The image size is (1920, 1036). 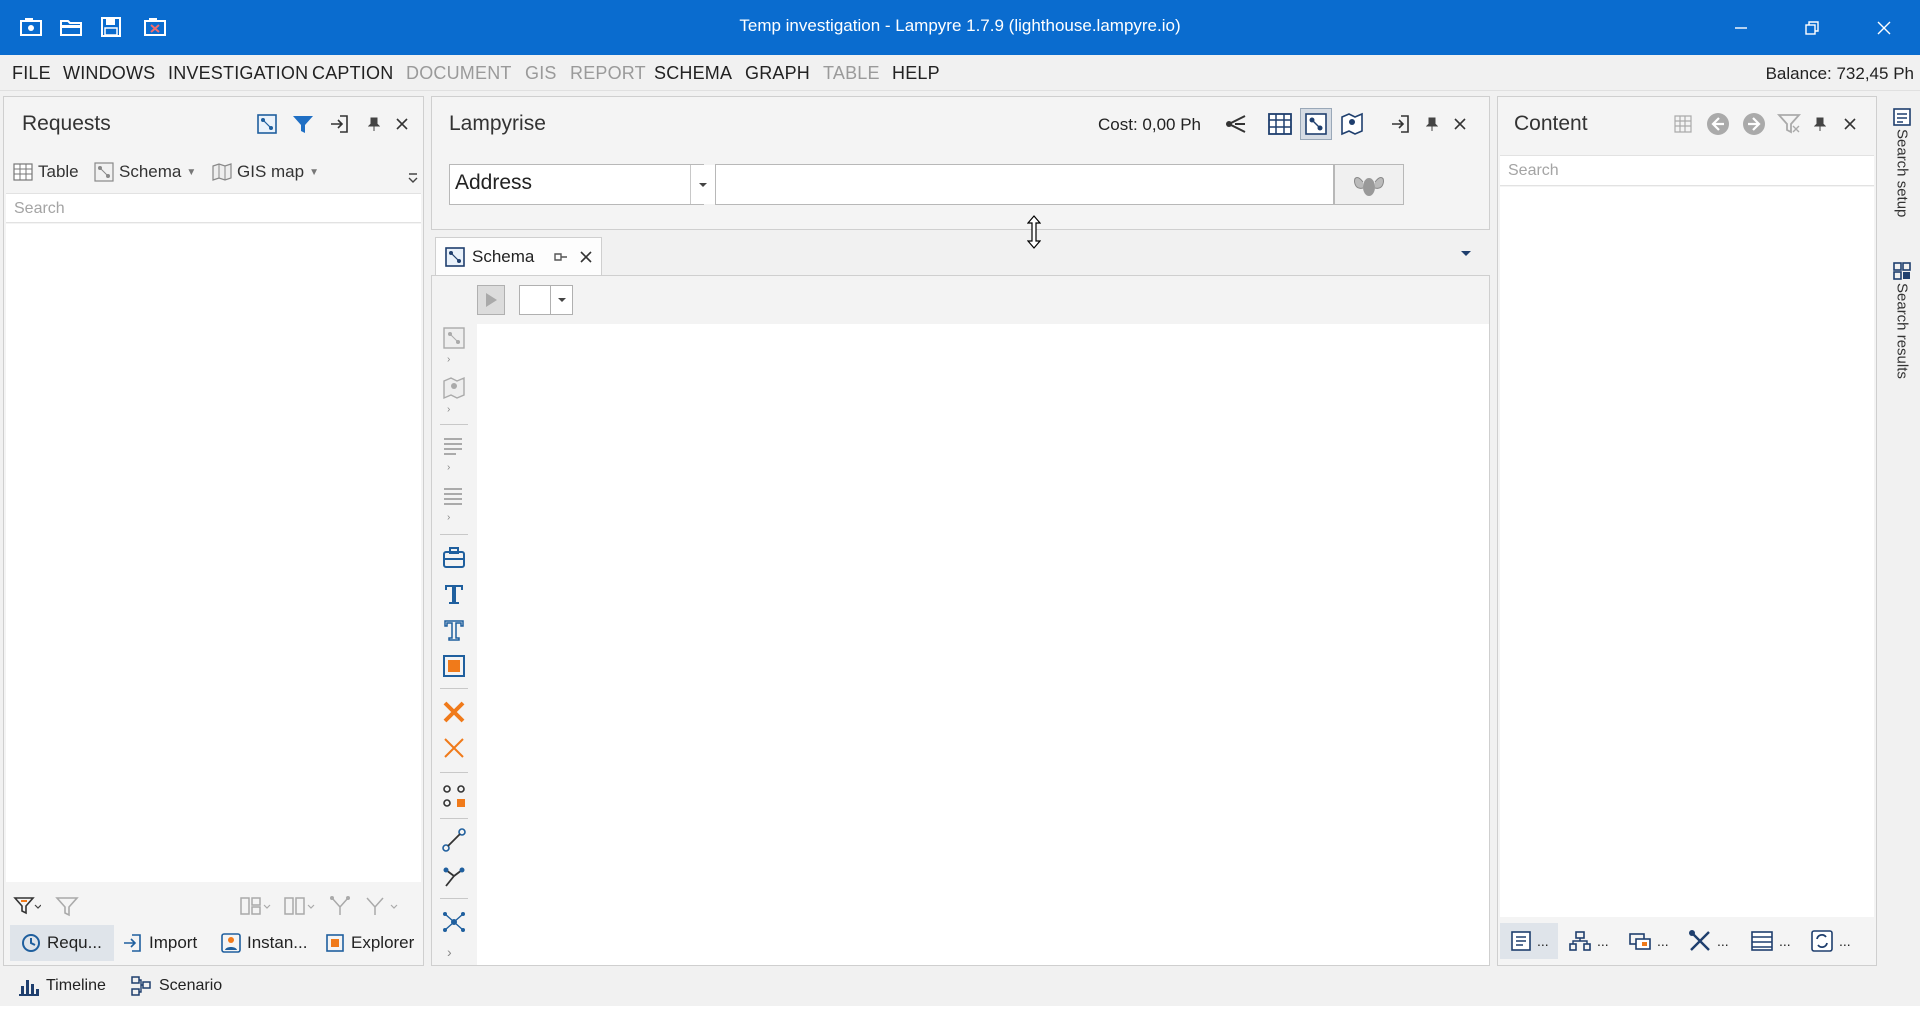 I want to click on search-value-input, so click(x=1024, y=184).